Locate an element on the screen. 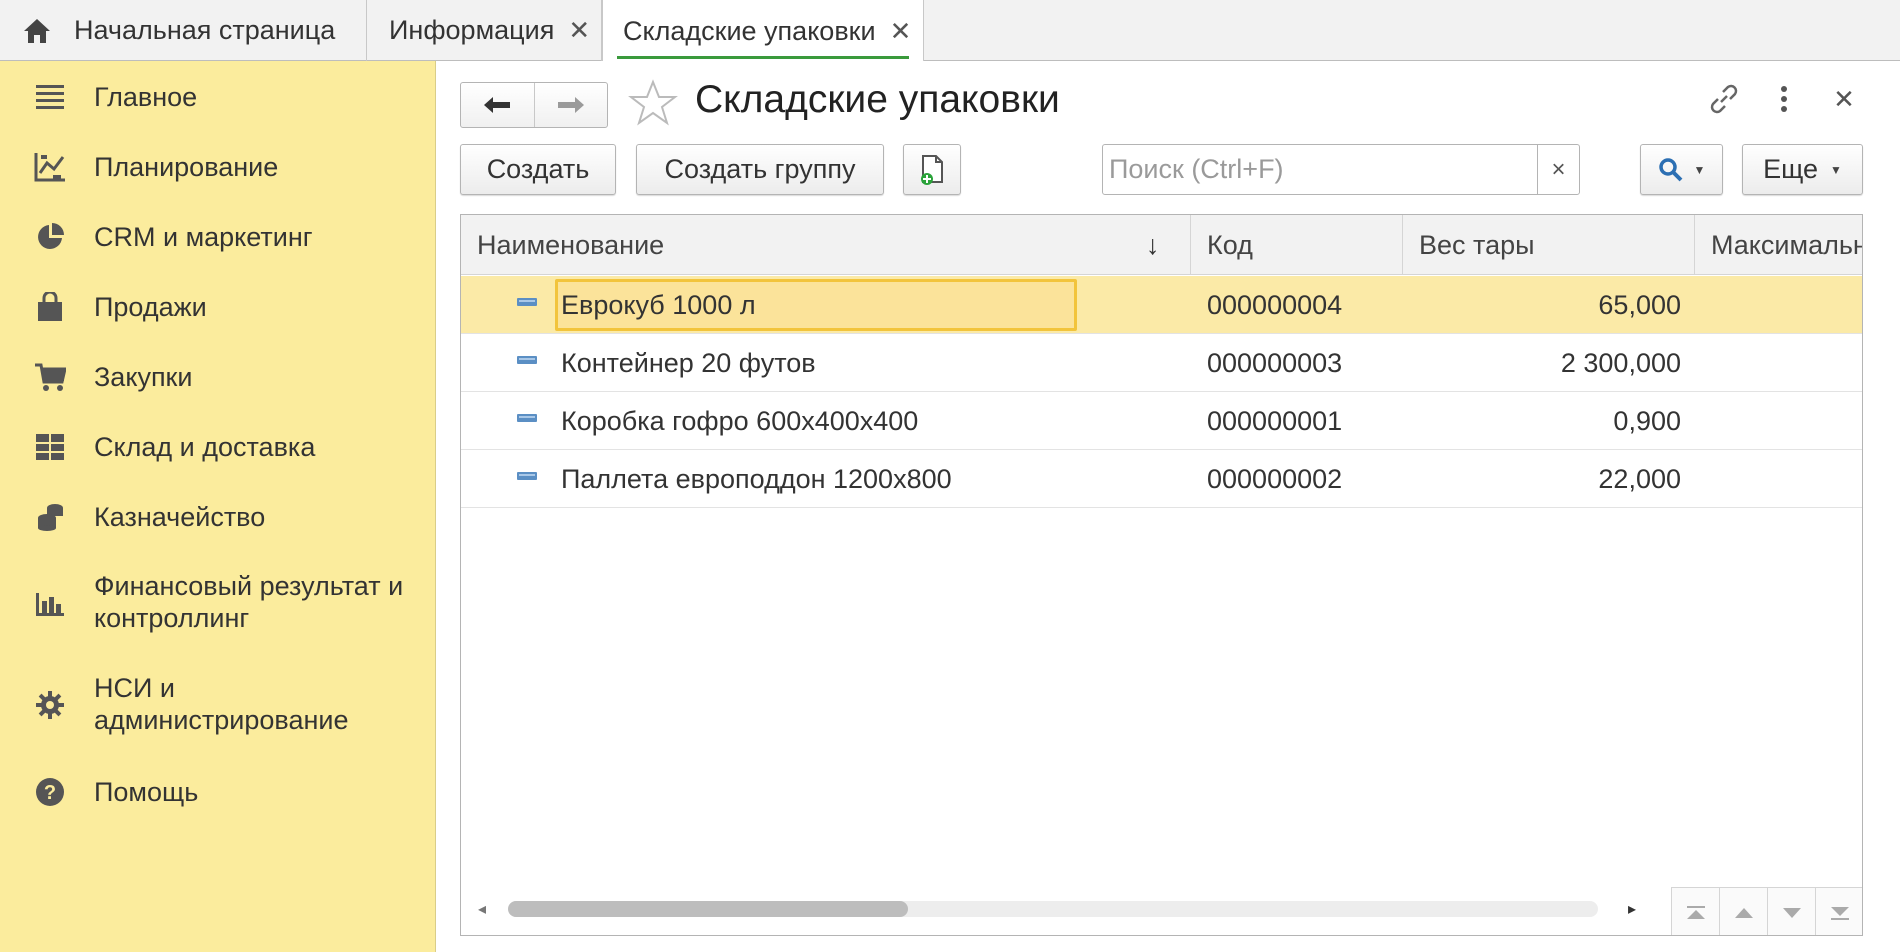 The height and width of the screenshot is (952, 1900). sidebar-item-label: Казначейство is located at coordinates (180, 517).